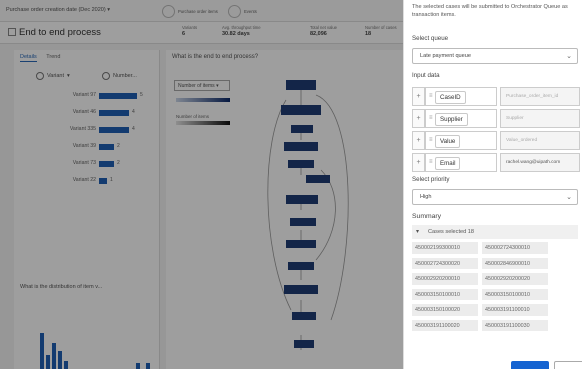  Describe the element at coordinates (450, 97) in the screenshot. I see `input-key-tag: CaseID` at that location.